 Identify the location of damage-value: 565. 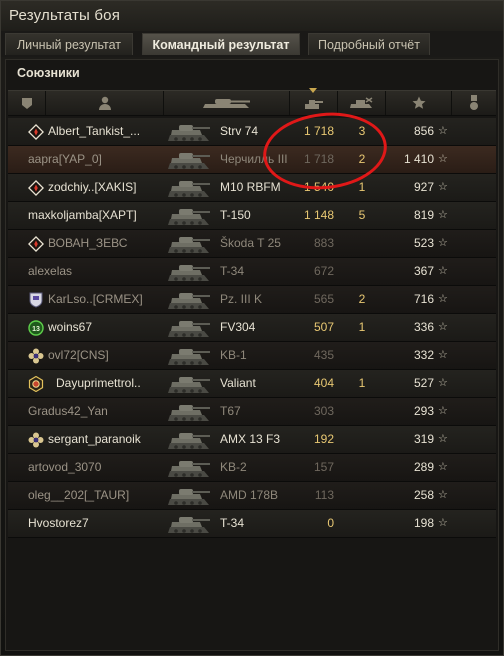
(323, 299).